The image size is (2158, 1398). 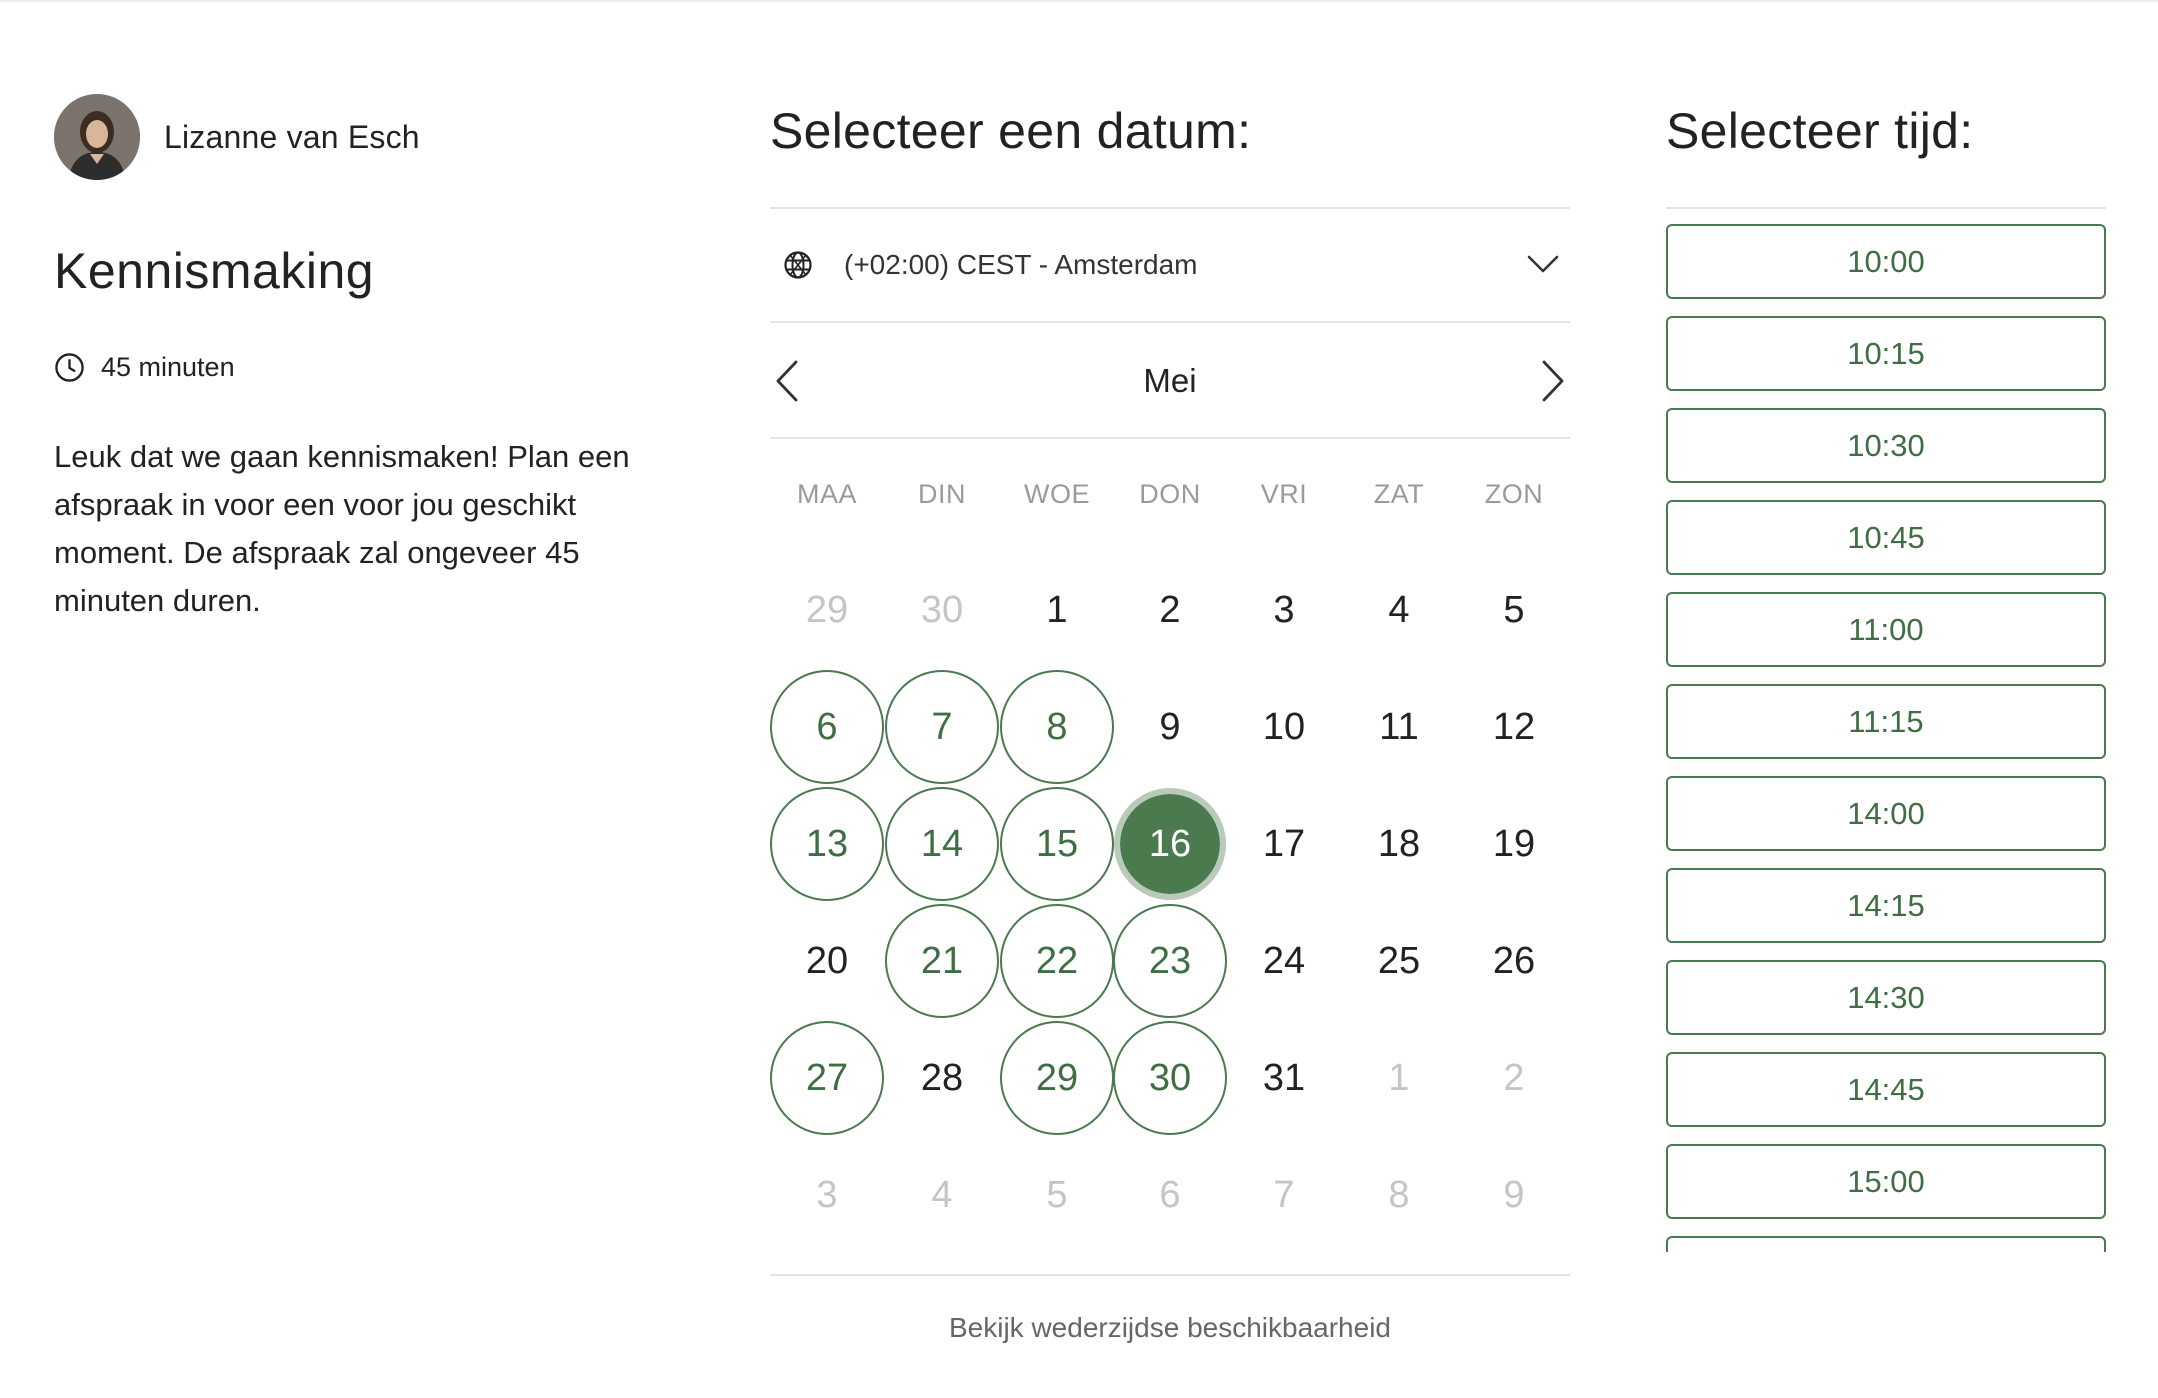 What do you see at coordinates (1170, 1275) in the screenshot?
I see `calendar-bottom-divider` at bounding box center [1170, 1275].